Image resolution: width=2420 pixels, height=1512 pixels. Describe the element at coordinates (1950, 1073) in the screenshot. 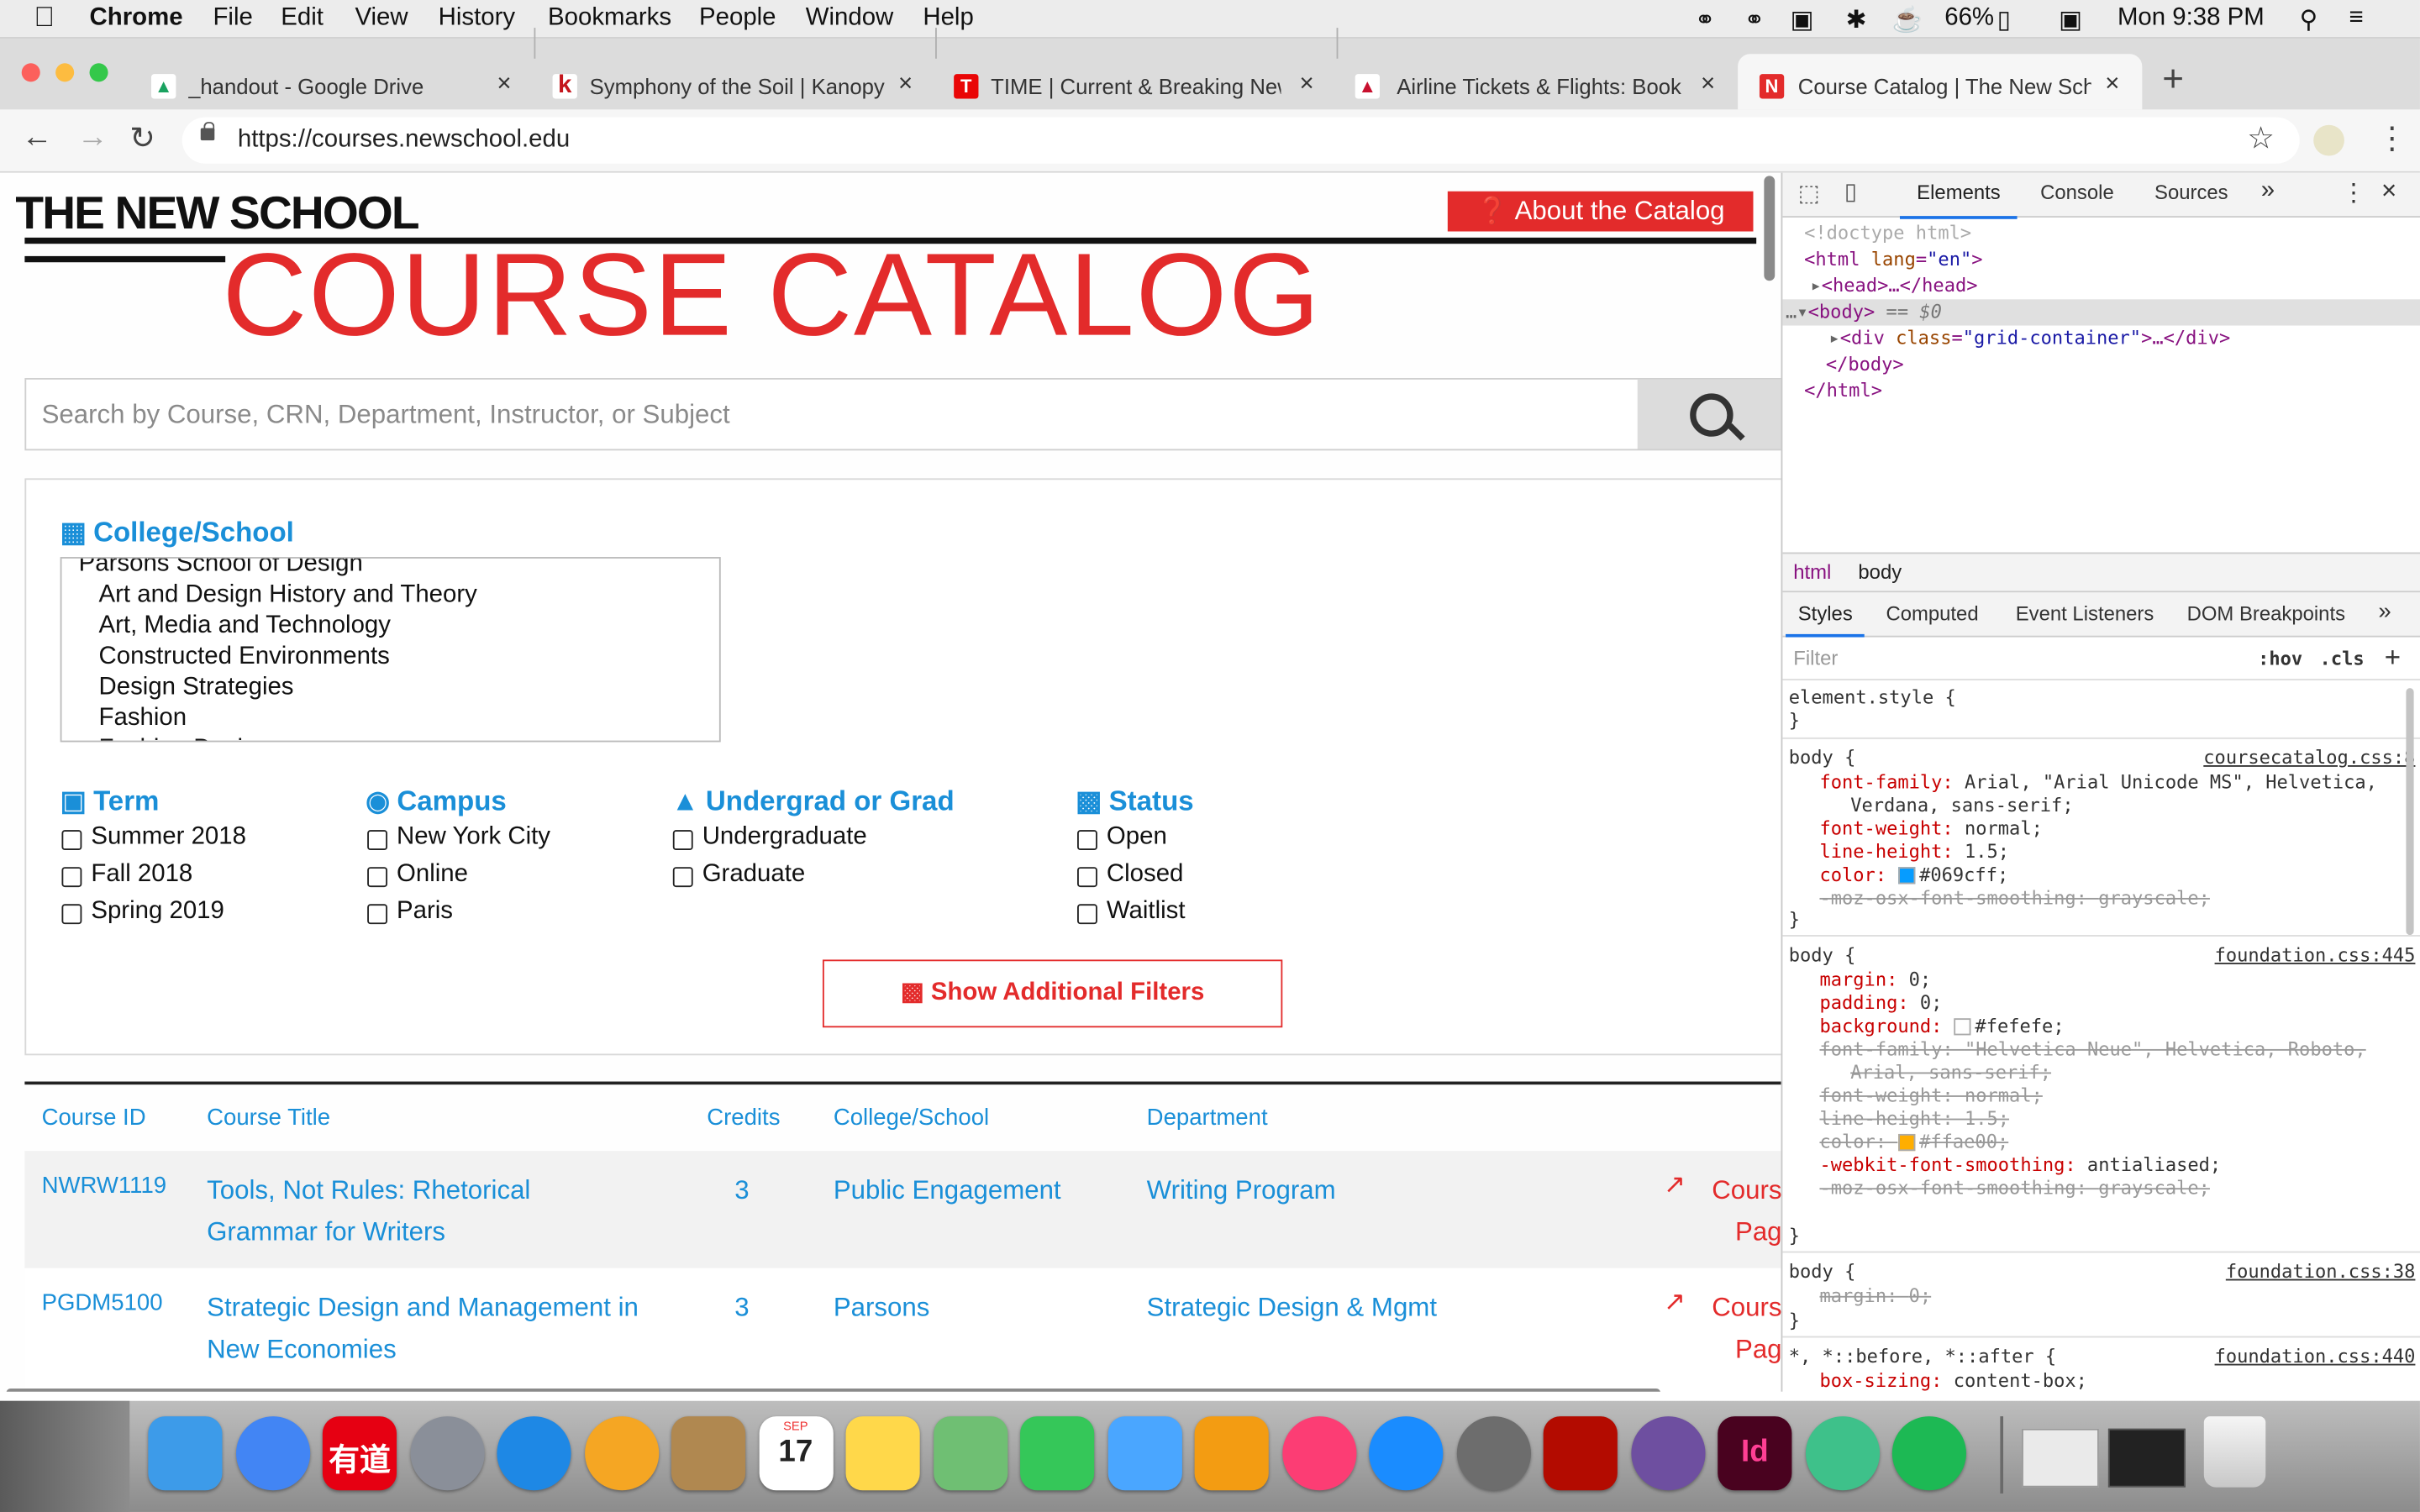

I see `css-declaration: Arial, sans-serif;` at that location.